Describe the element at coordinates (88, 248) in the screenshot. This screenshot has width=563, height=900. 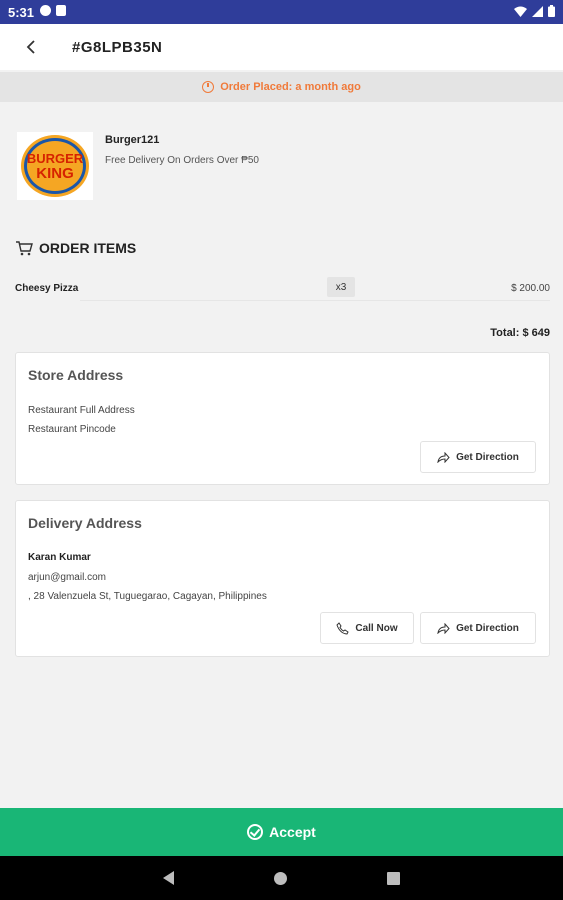
I see `order-items-title: ORDER ITEMS` at that location.